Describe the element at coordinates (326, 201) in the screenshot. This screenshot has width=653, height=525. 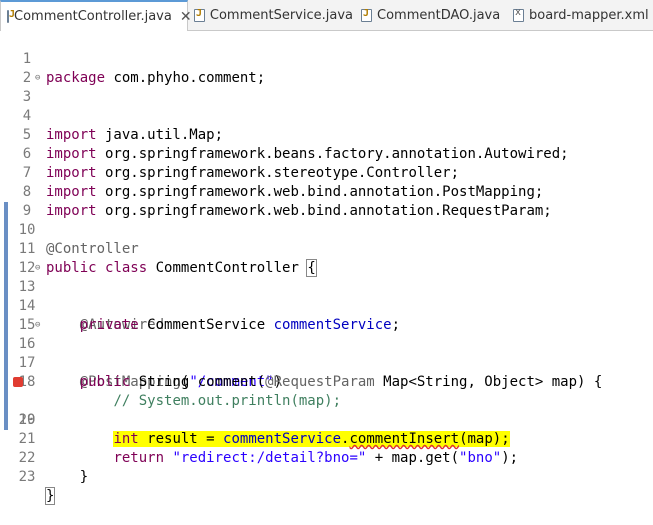
I see `code-line: 9` at that location.